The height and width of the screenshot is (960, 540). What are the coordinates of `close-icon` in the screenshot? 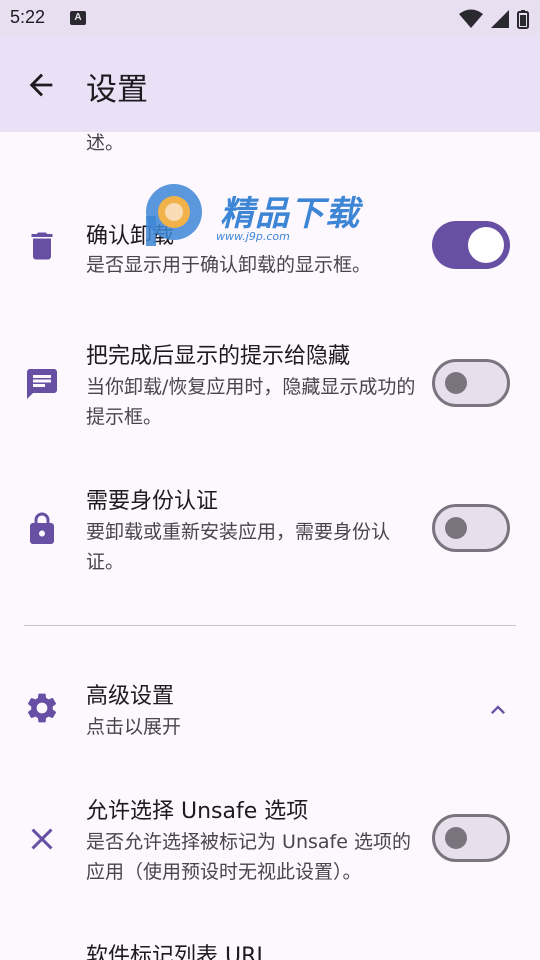 It's located at (42, 839).